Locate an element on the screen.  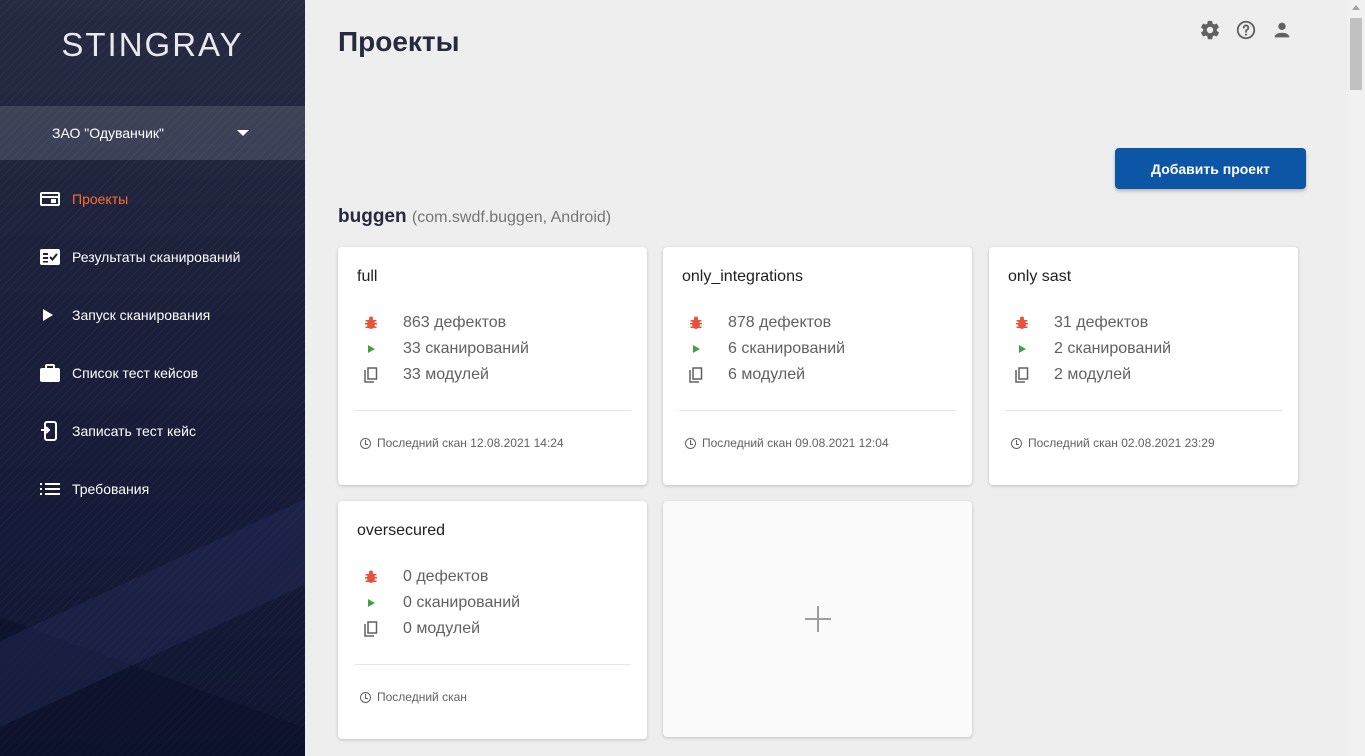
sidebar-item-scan-results: Результаты сканирований is located at coordinates (152, 257).